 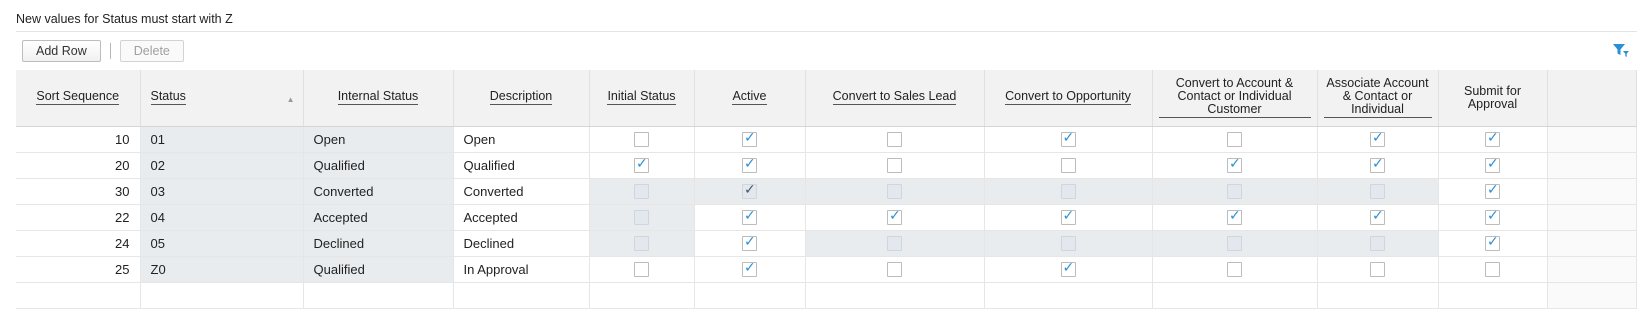 I want to click on cell-sort-sequence: 25, so click(x=78, y=269).